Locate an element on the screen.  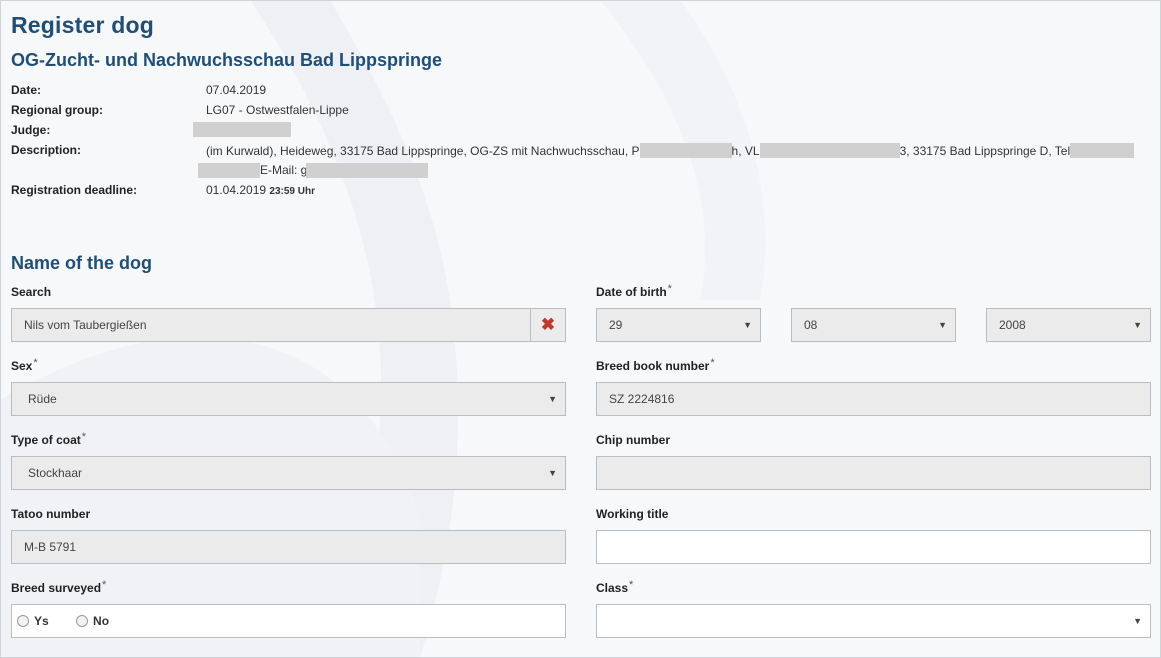
breed-surveyed-group: Ys No is located at coordinates (288, 621).